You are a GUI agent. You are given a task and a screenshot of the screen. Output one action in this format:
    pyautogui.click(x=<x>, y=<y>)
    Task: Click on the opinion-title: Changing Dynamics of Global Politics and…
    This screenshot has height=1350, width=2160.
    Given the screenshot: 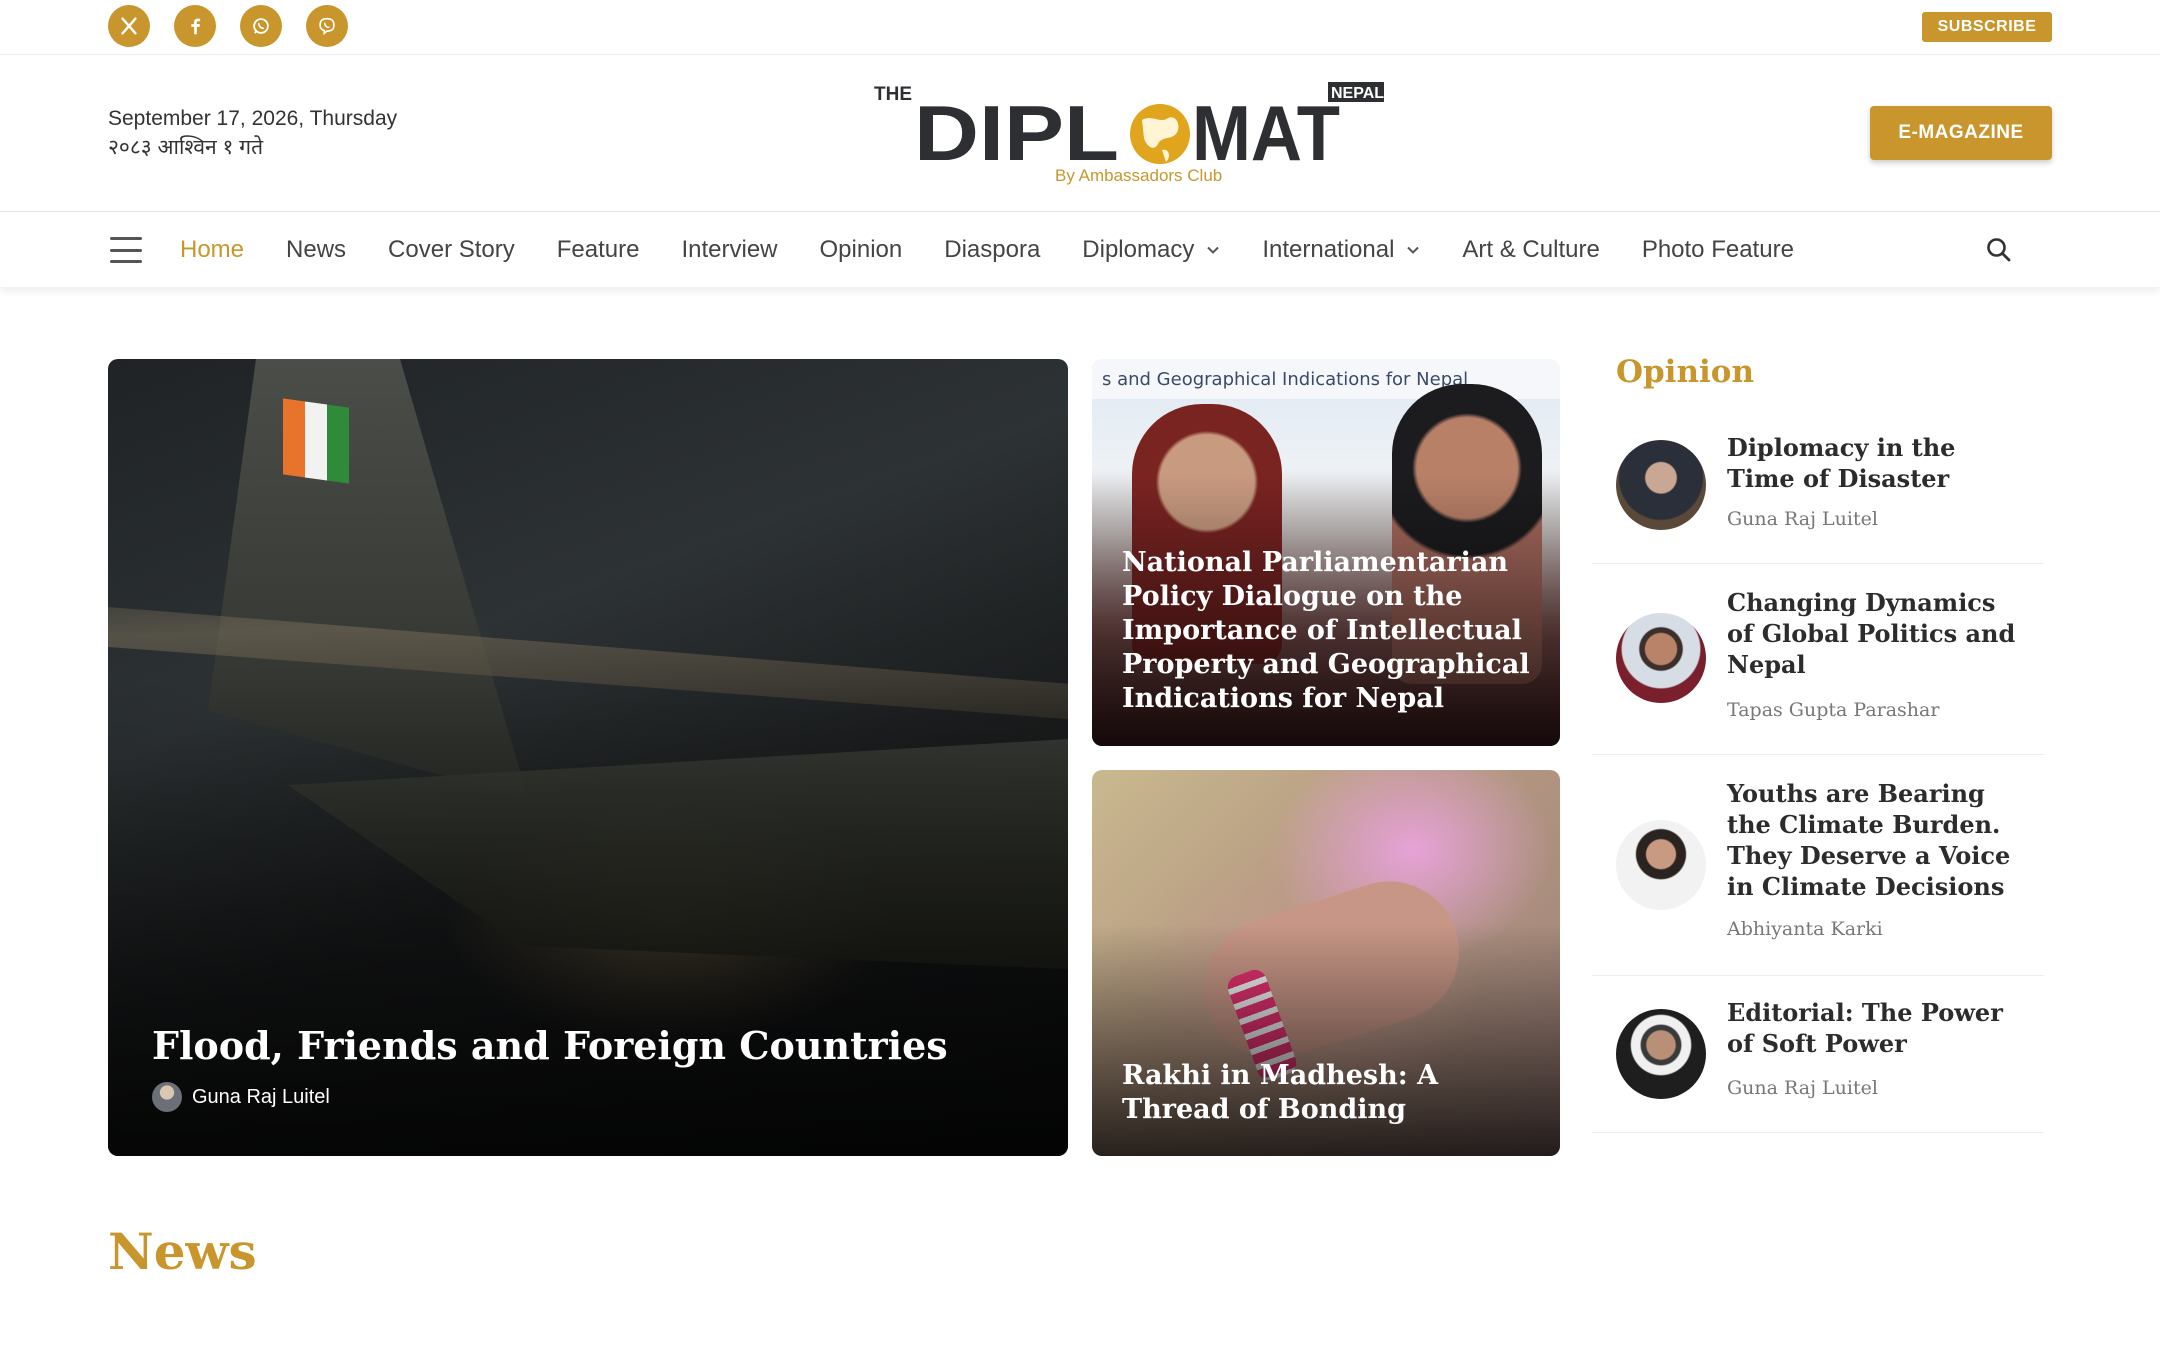 What is the action you would take?
    pyautogui.click(x=1877, y=633)
    